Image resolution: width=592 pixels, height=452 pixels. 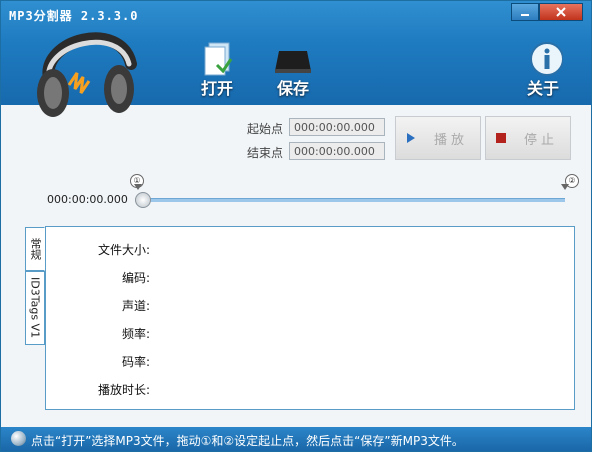 I want to click on globe-icon, so click(x=18, y=438).